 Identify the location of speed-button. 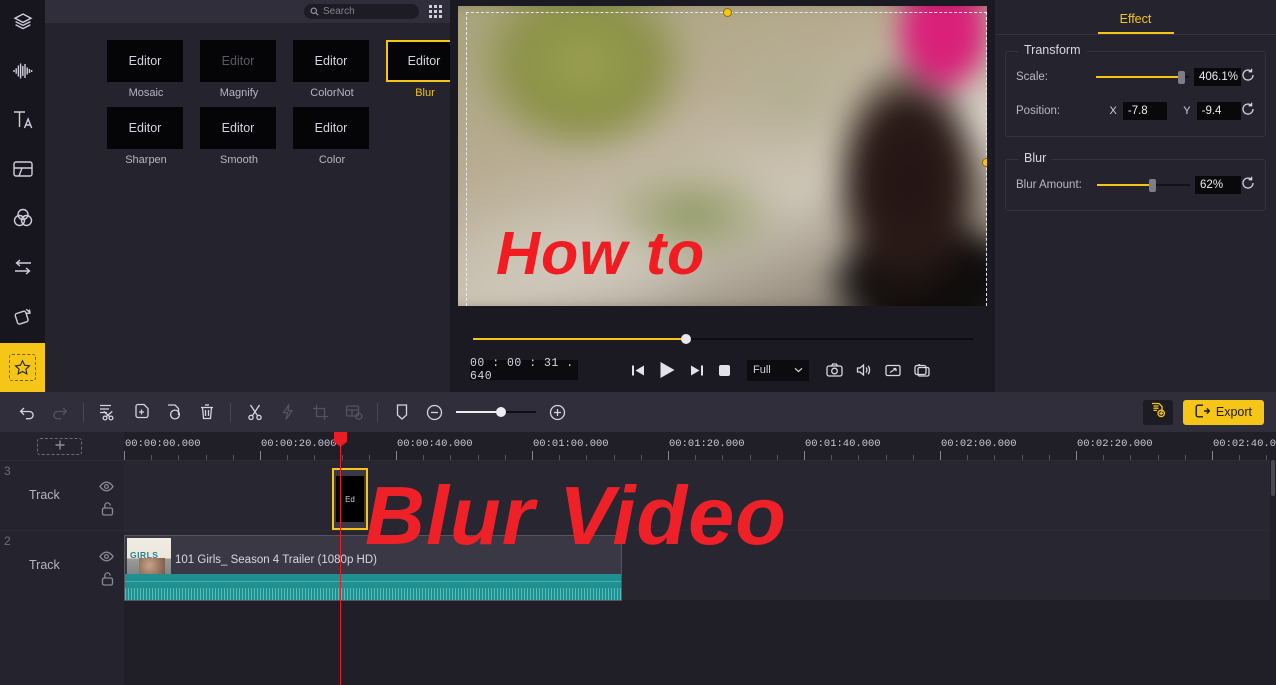
(287, 412).